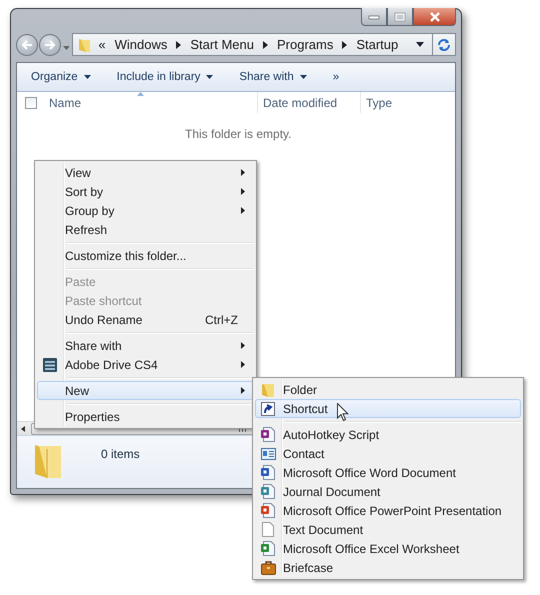 This screenshot has width=540, height=595. What do you see at coordinates (309, 102) in the screenshot?
I see `column-header: Date modified` at bounding box center [309, 102].